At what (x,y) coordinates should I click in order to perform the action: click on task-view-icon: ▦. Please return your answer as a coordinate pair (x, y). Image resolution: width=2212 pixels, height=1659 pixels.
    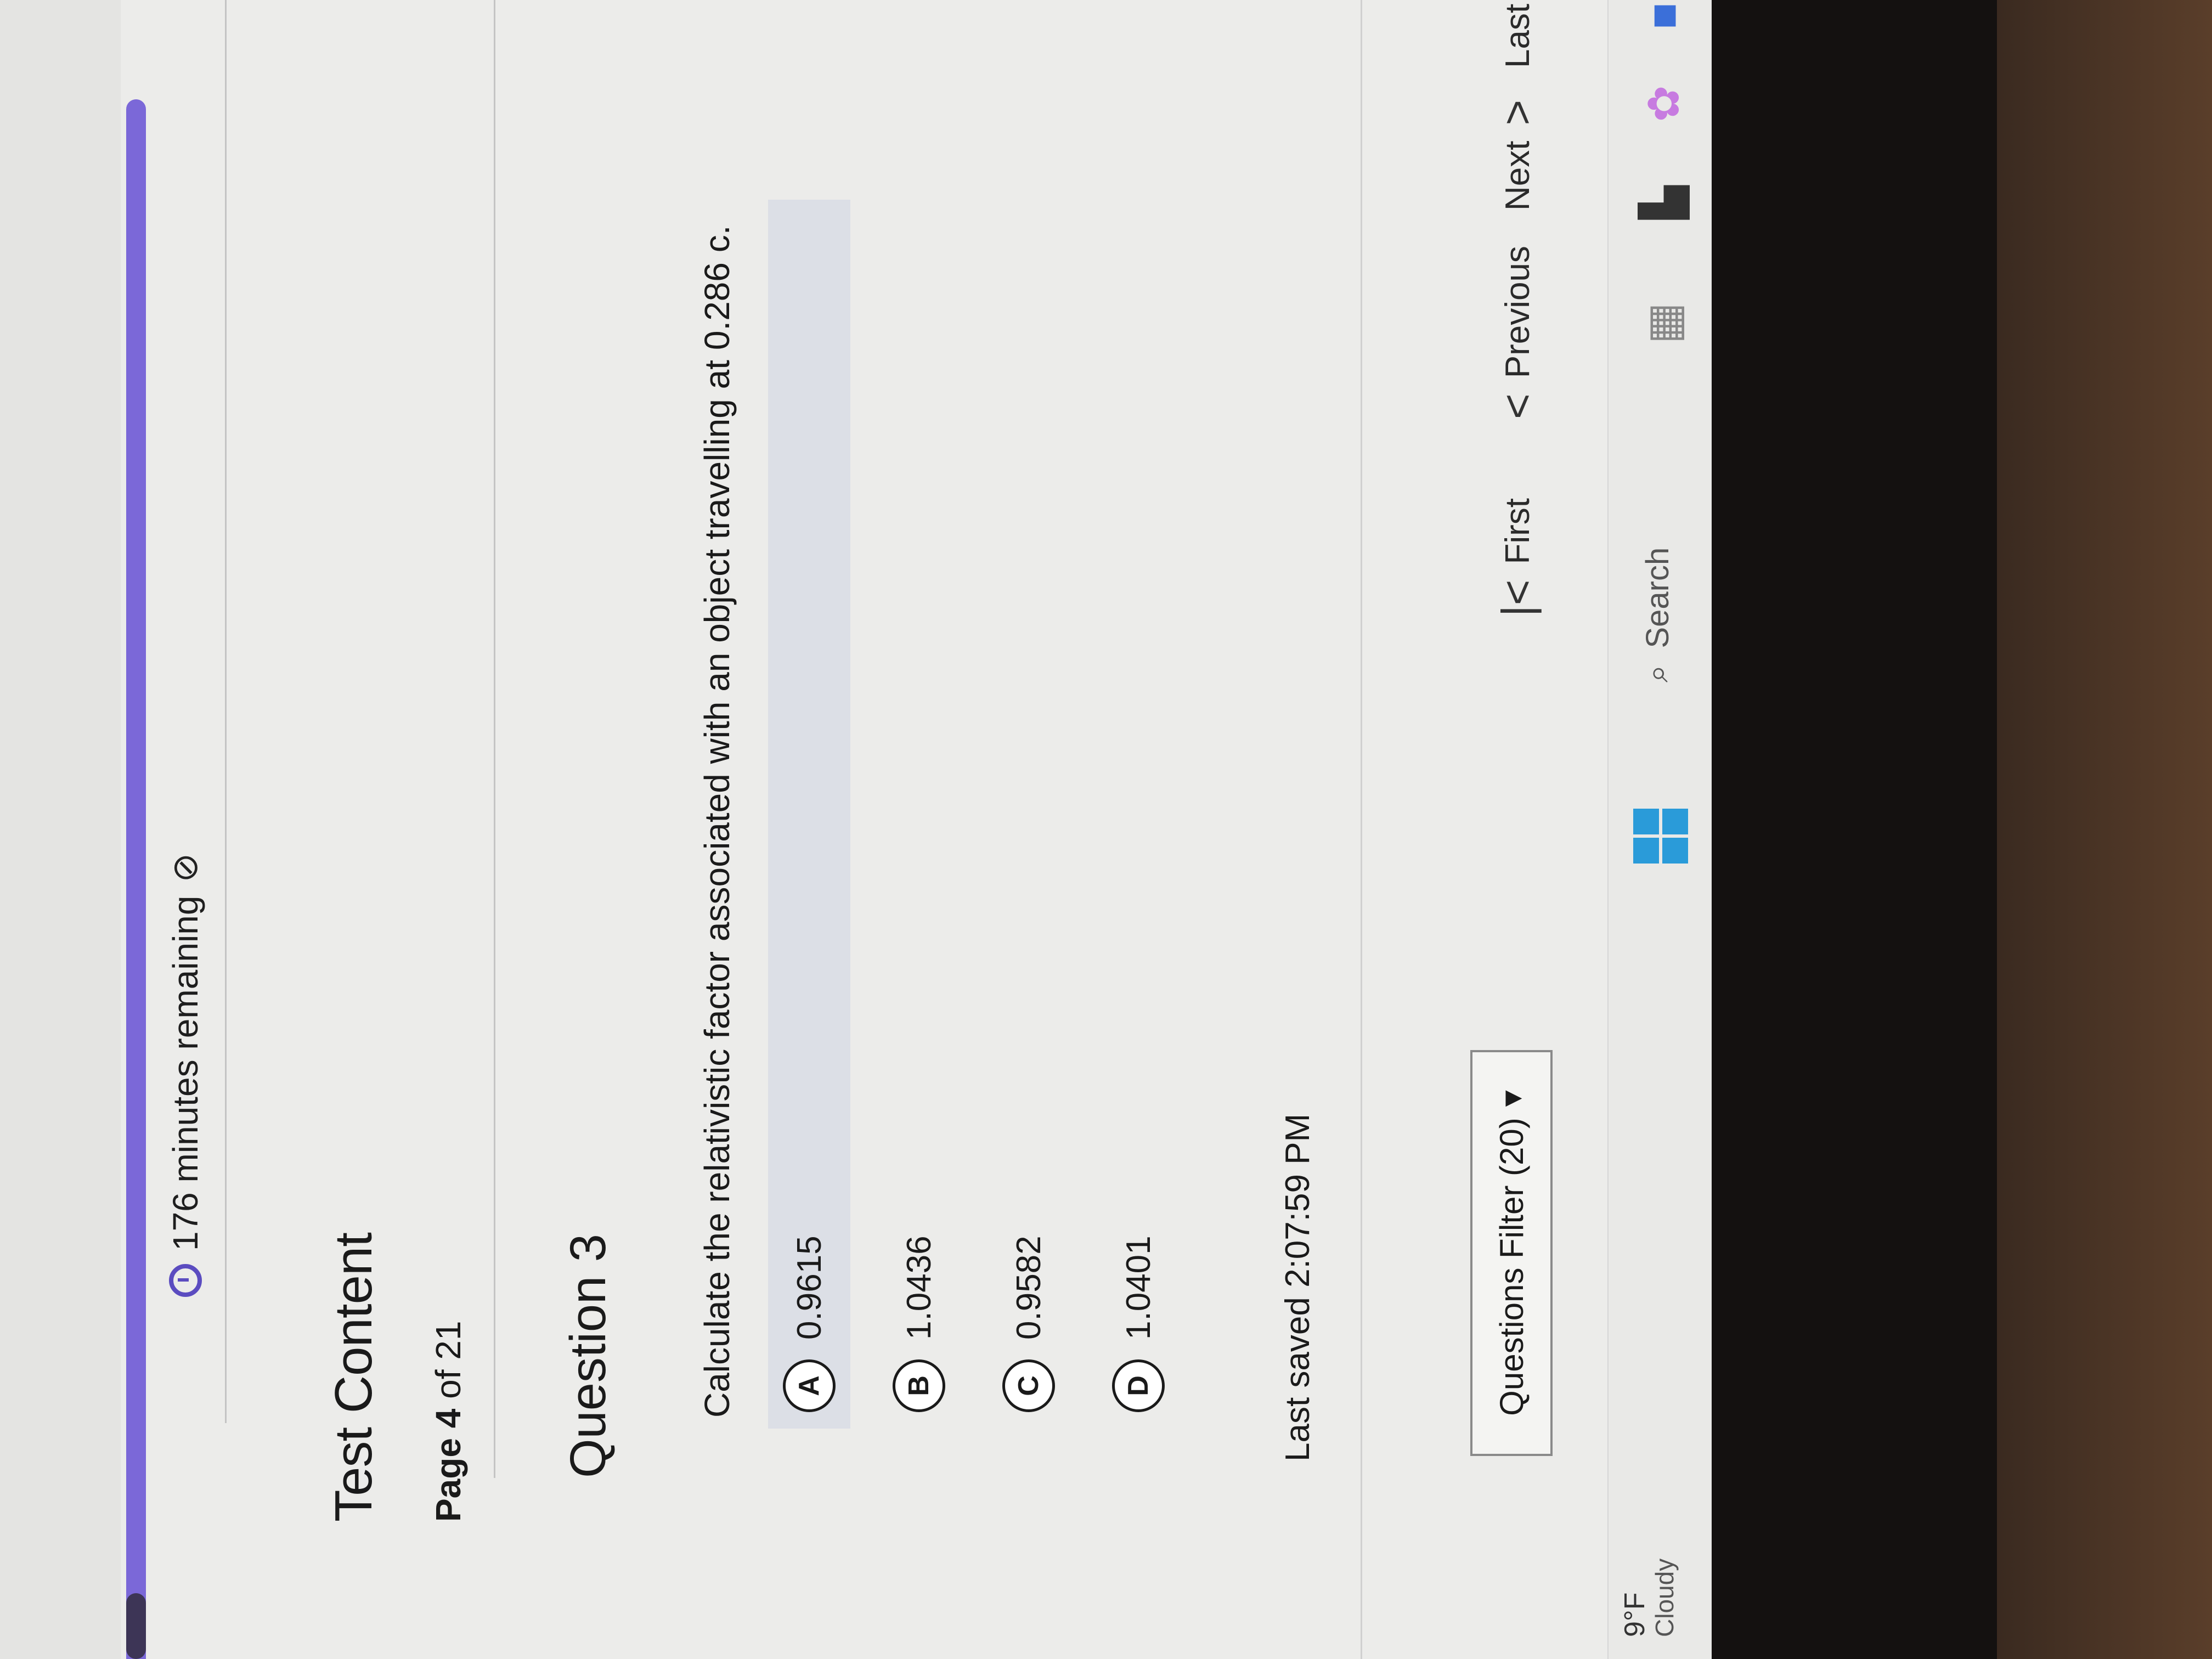
    Looking at the image, I should click on (1664, 323).